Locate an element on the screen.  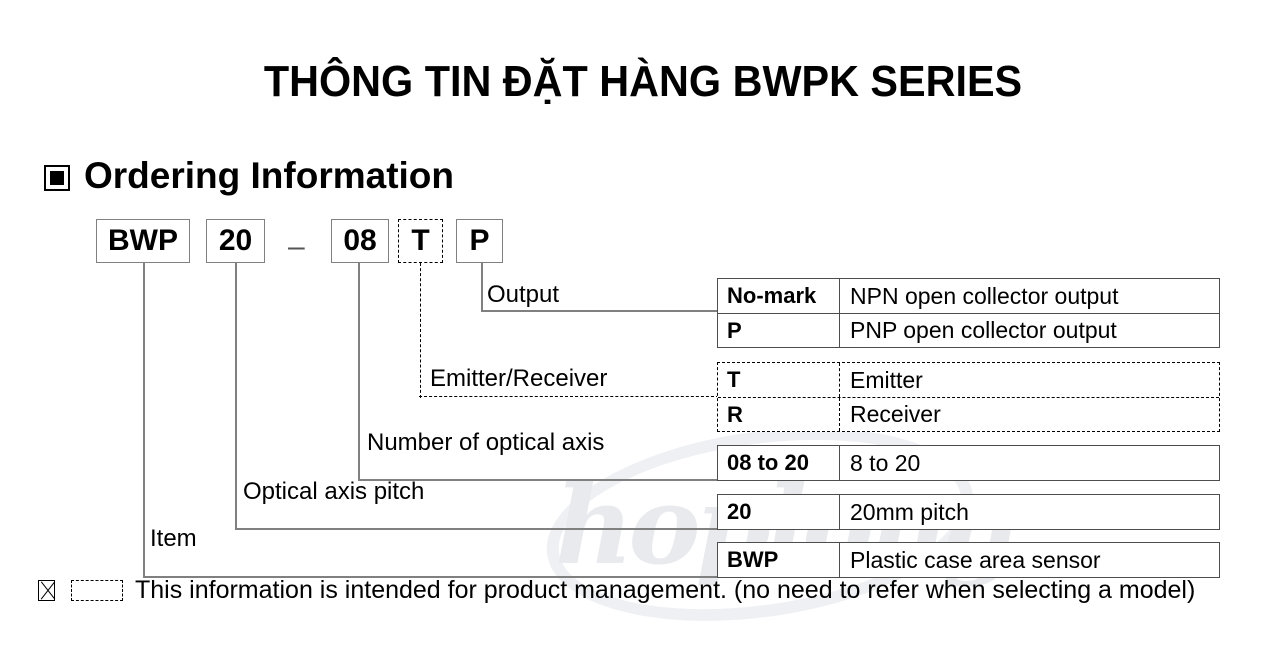
table-cell-code: R is located at coordinates (779, 414).